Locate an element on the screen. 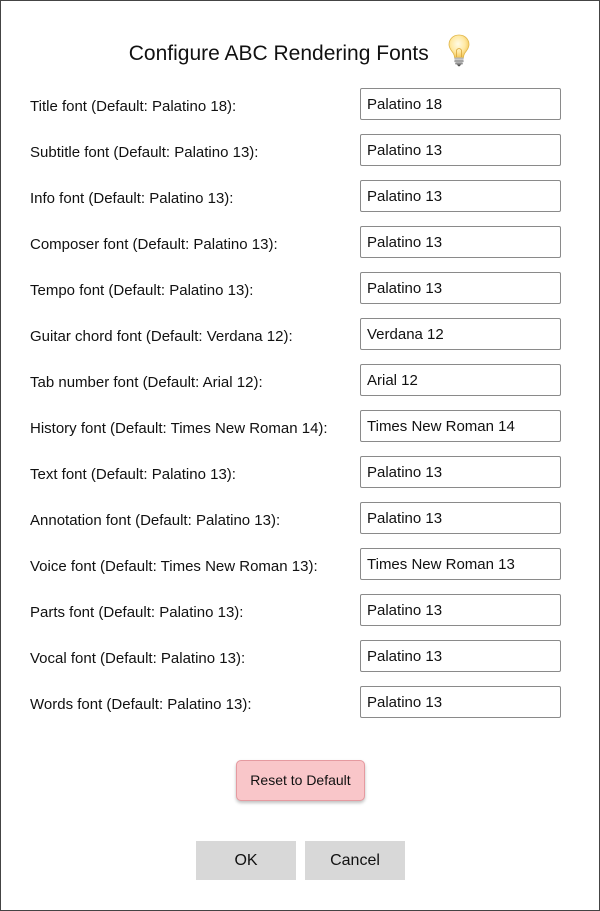 Image resolution: width=600 pixels, height=911 pixels. font-row-title: Title font (Default: Palatino 18): is located at coordinates (295, 104).